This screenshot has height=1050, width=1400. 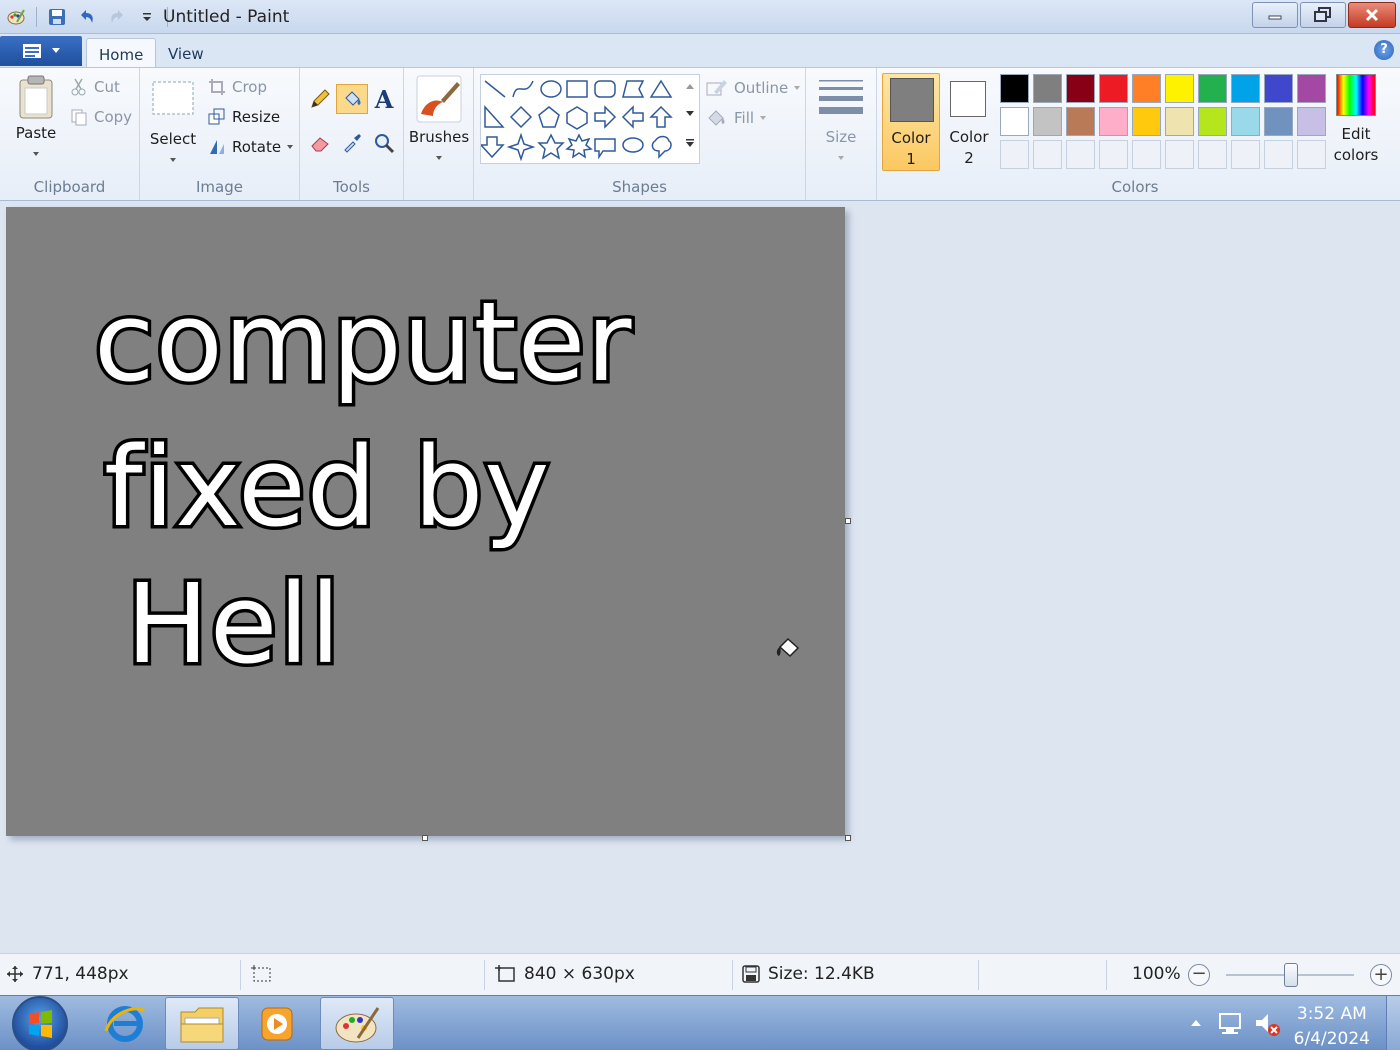 I want to click on tools-group: A Tools, so click(x=352, y=134).